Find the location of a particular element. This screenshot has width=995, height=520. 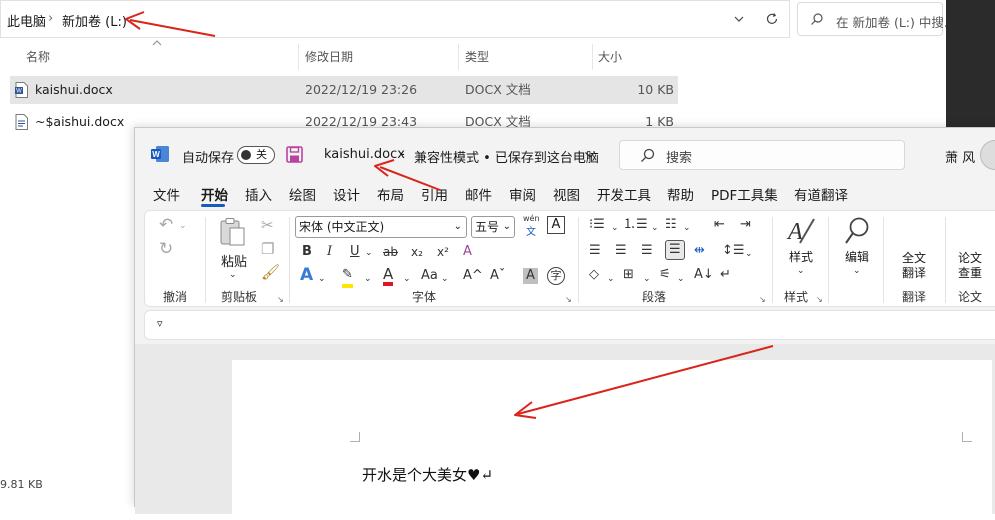

tab-layout: 布局 is located at coordinates (390, 194).